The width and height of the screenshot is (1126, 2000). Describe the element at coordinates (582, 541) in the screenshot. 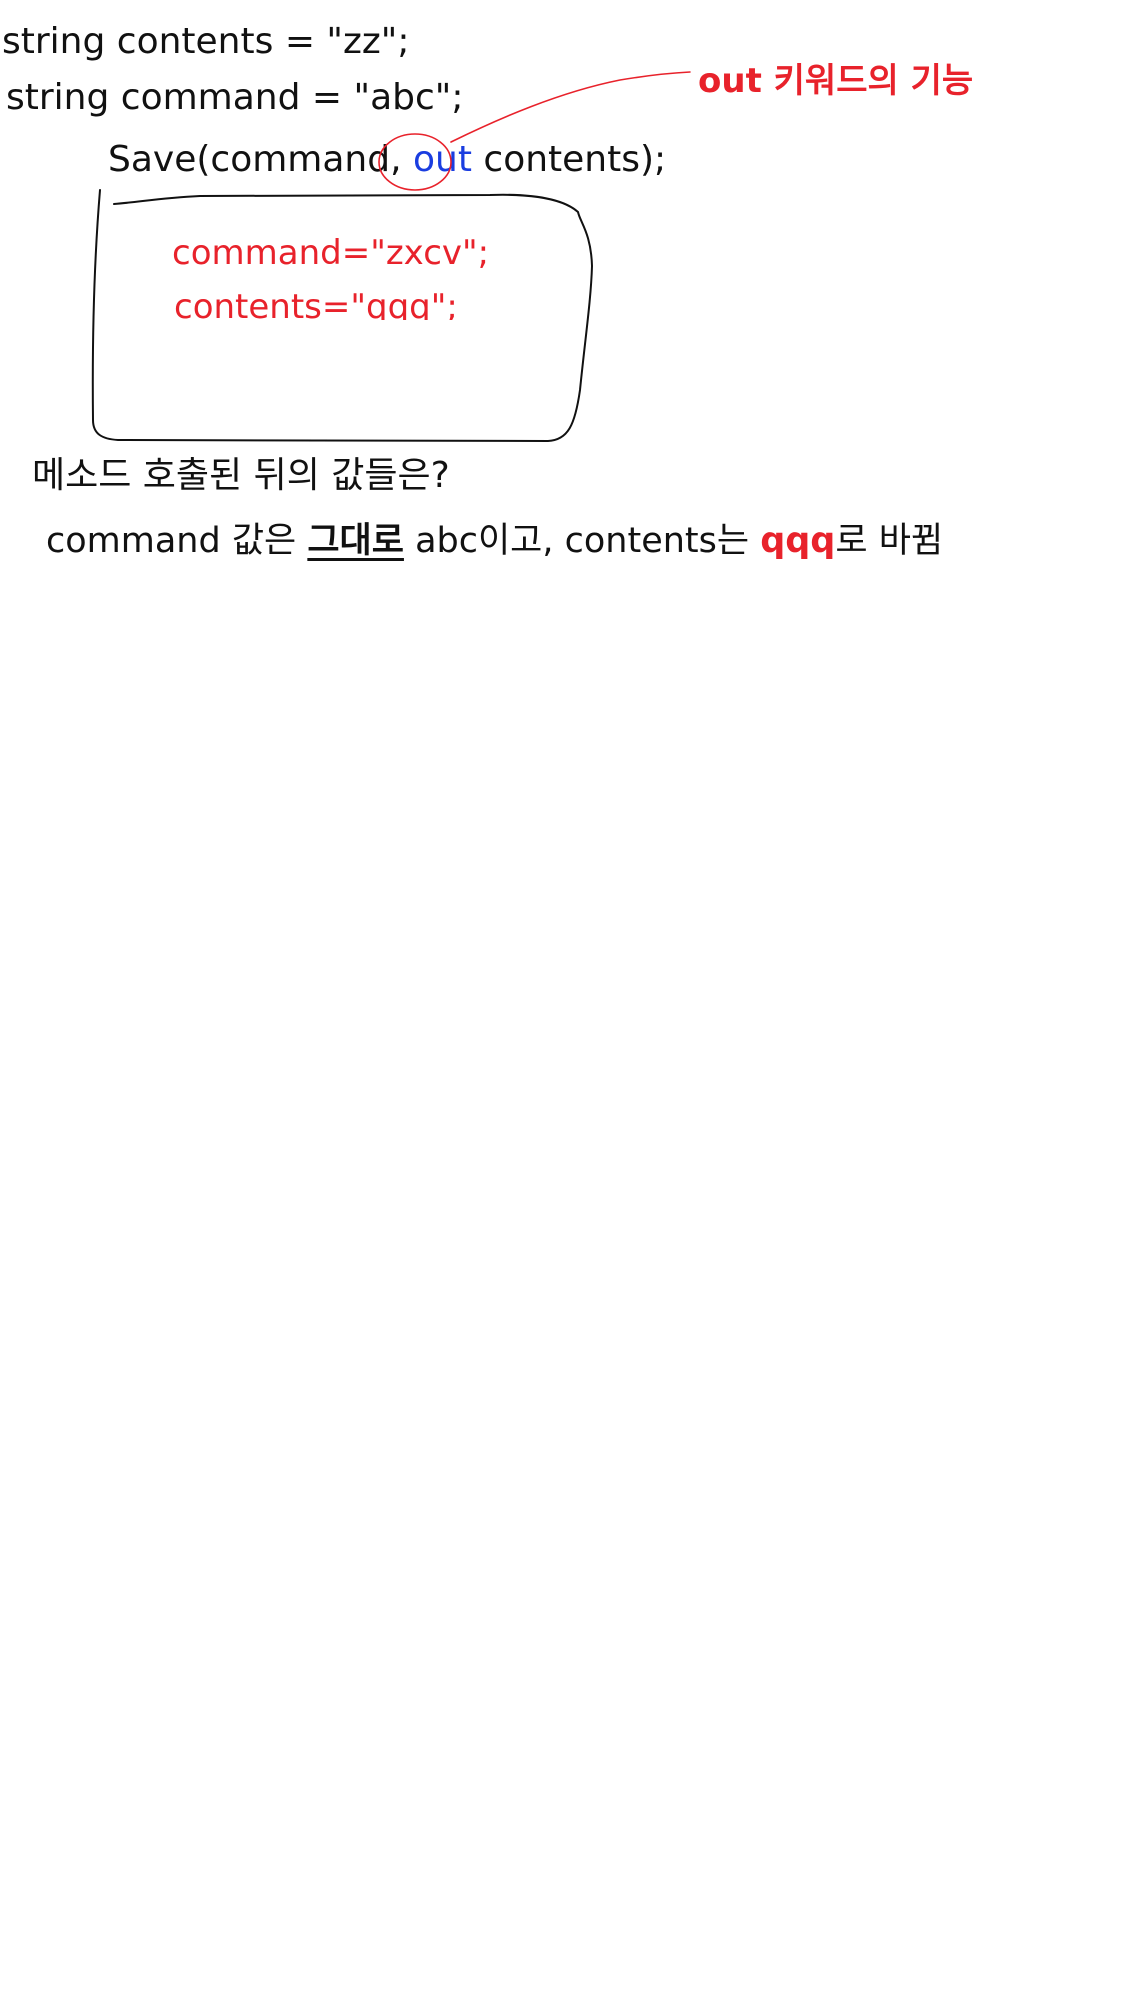

I see `answer-part-2: abc이고, contents는` at that location.